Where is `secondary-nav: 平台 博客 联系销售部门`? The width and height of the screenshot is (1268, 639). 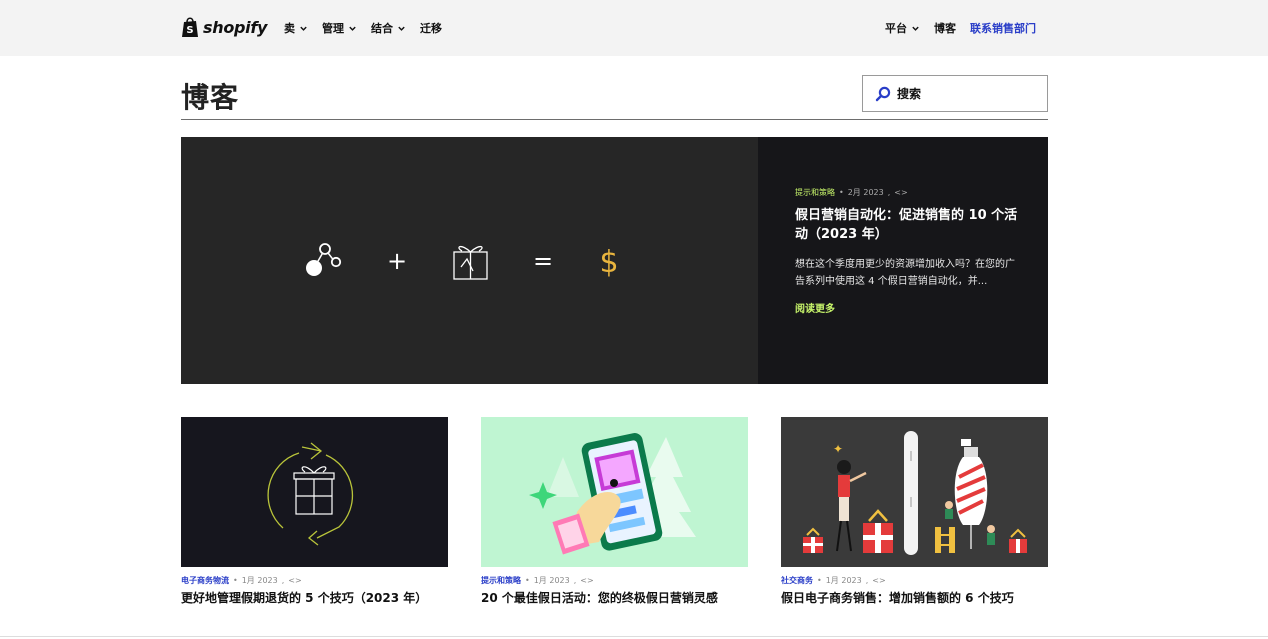
secondary-nav: 平台 博客 联系销售部门 is located at coordinates (960, 28).